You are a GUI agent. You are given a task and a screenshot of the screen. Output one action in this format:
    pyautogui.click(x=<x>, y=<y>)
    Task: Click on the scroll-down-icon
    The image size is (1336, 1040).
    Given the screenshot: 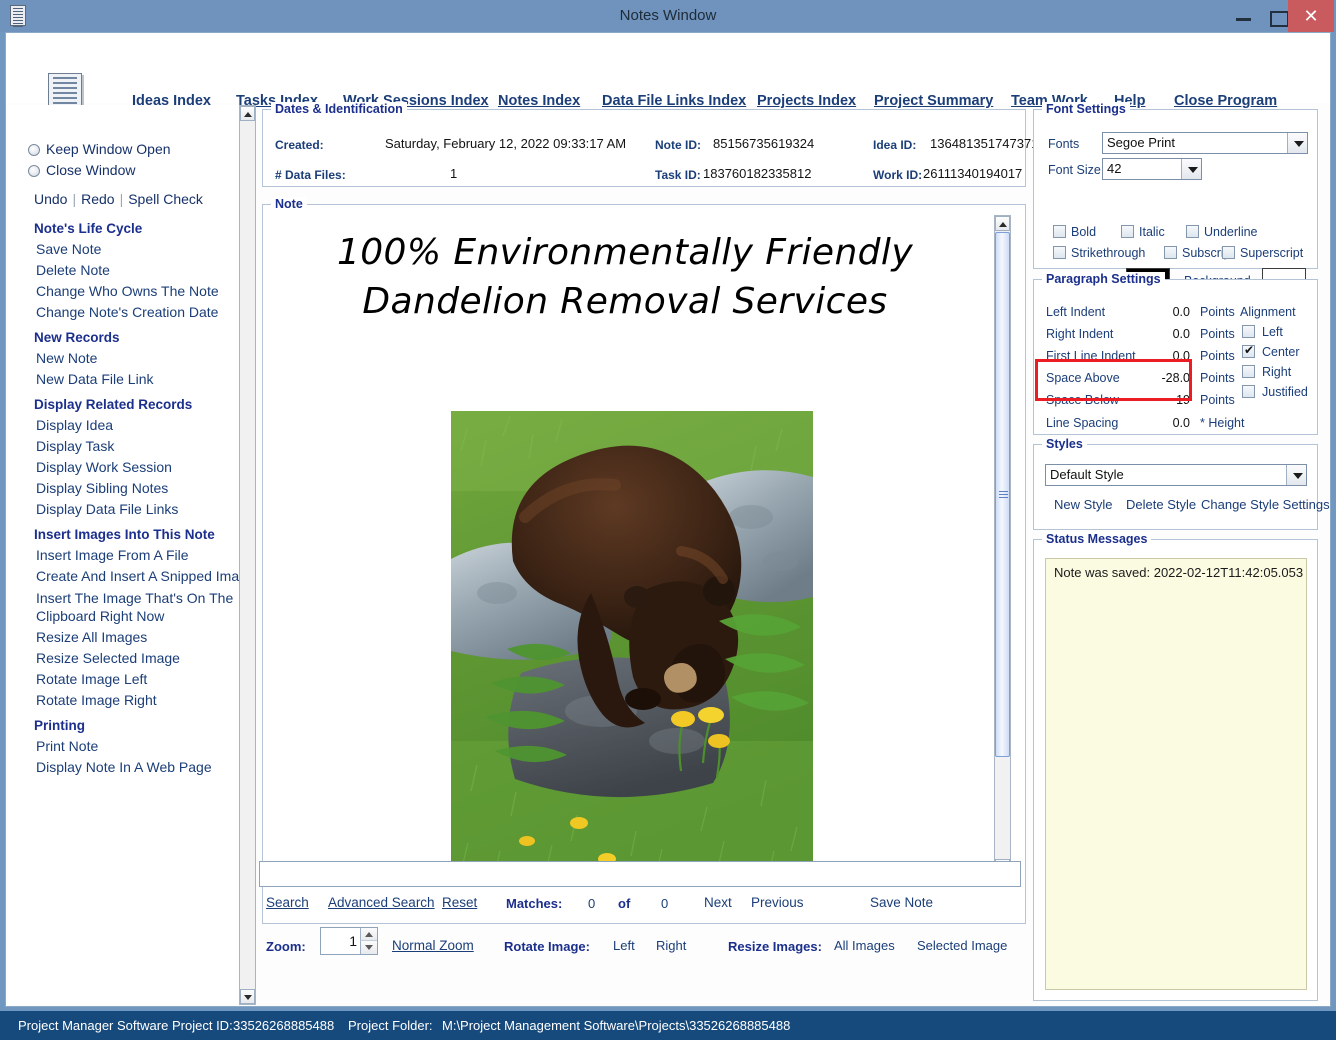 What is the action you would take?
    pyautogui.click(x=247, y=996)
    